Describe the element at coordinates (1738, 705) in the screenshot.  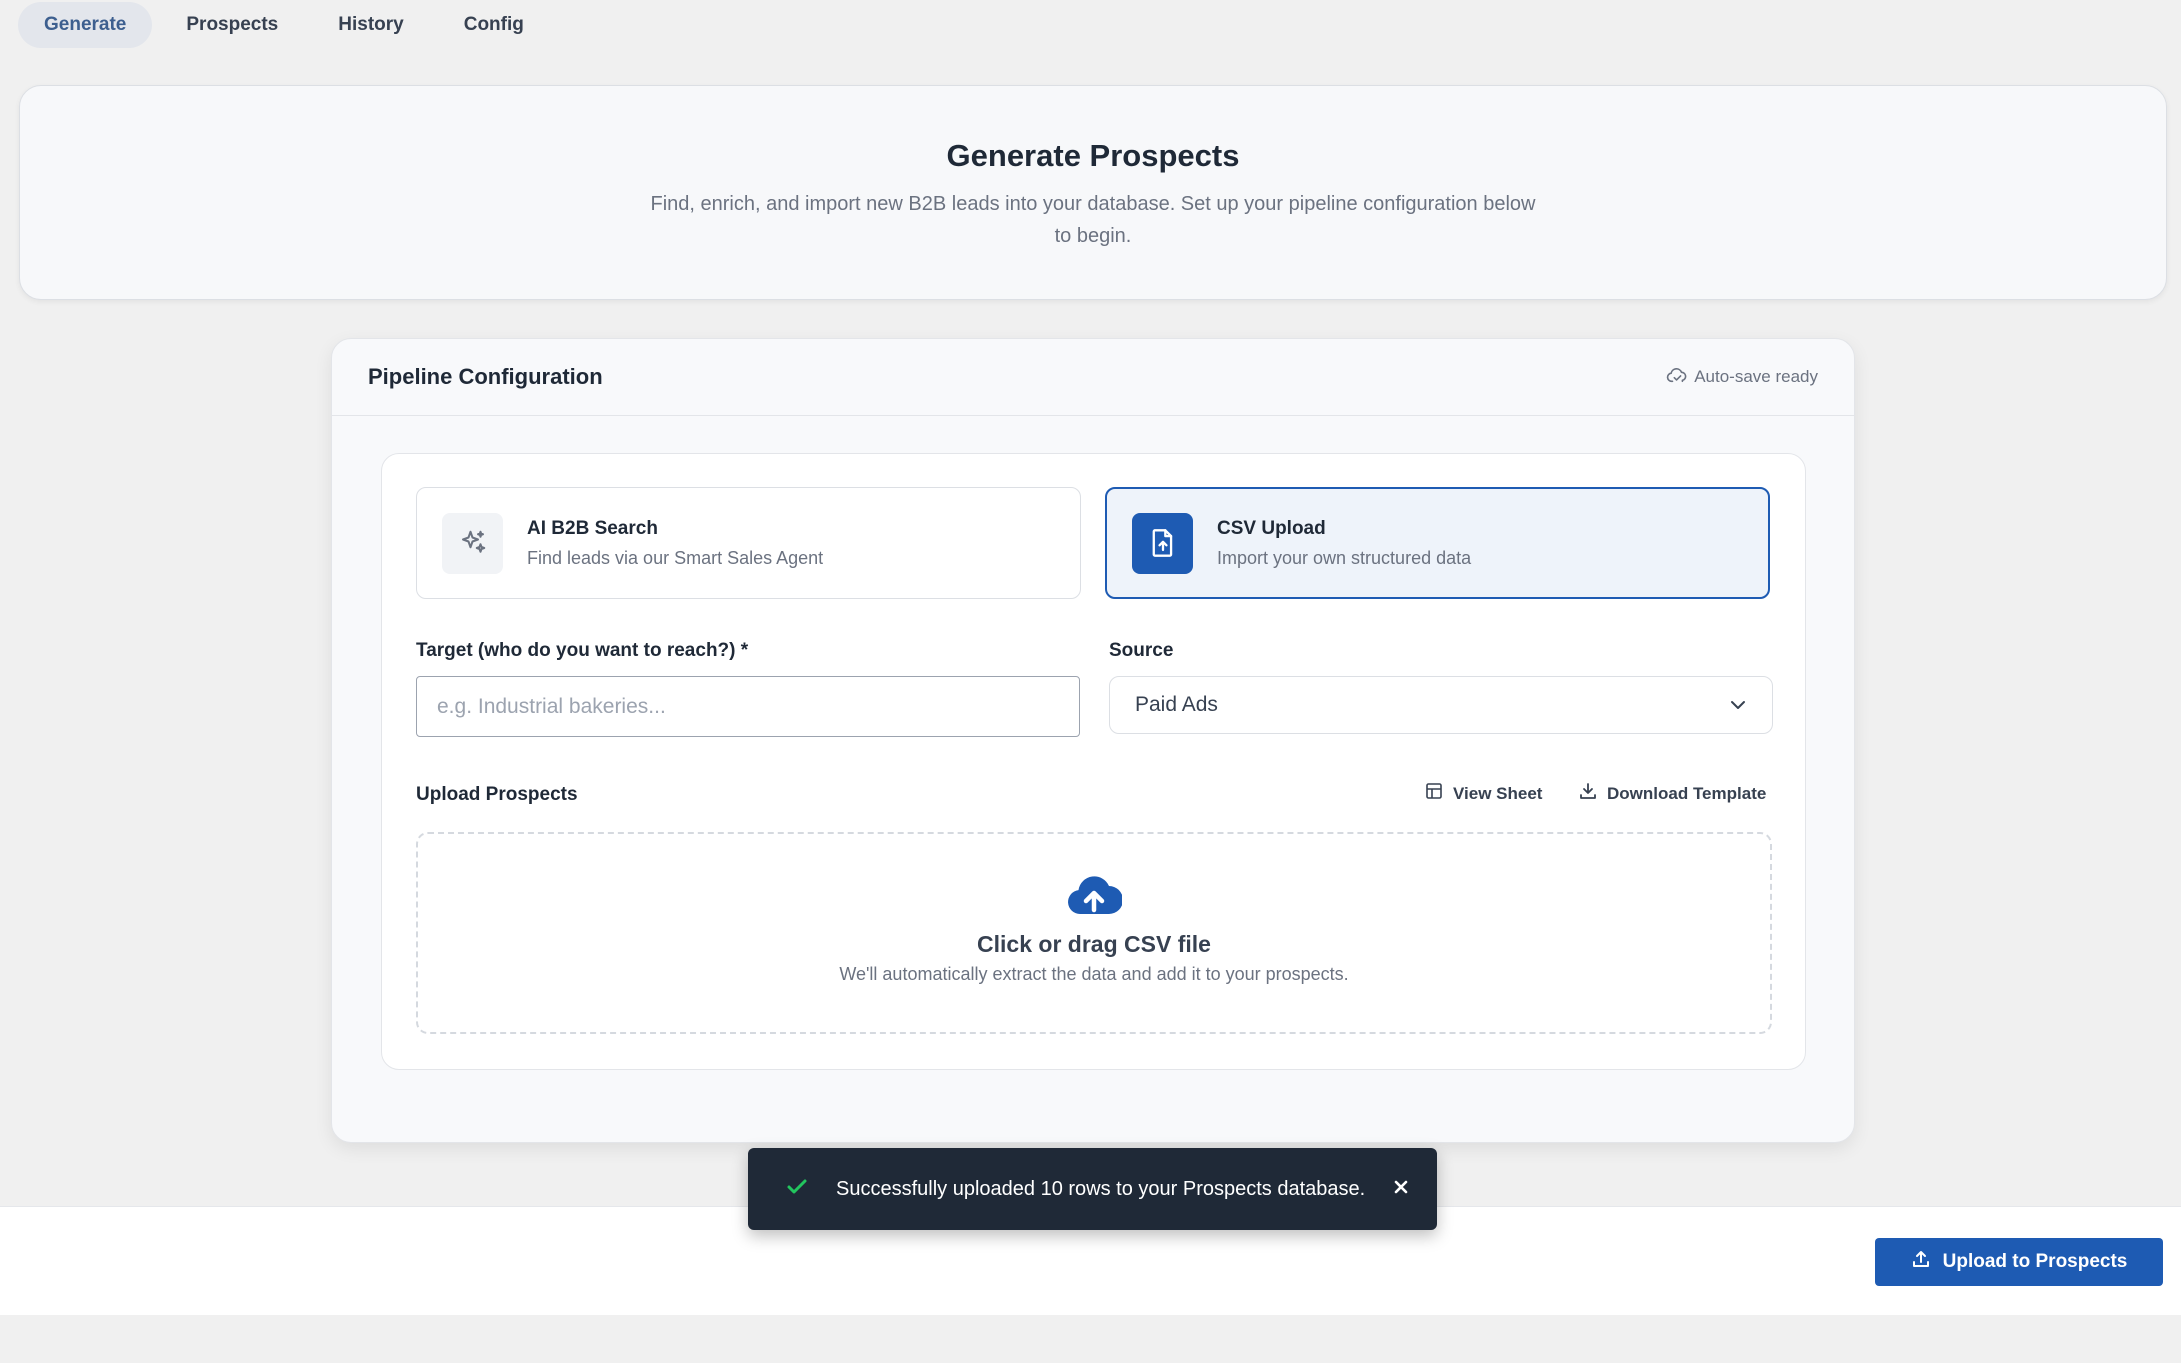
I see `chevron-down-icon` at that location.